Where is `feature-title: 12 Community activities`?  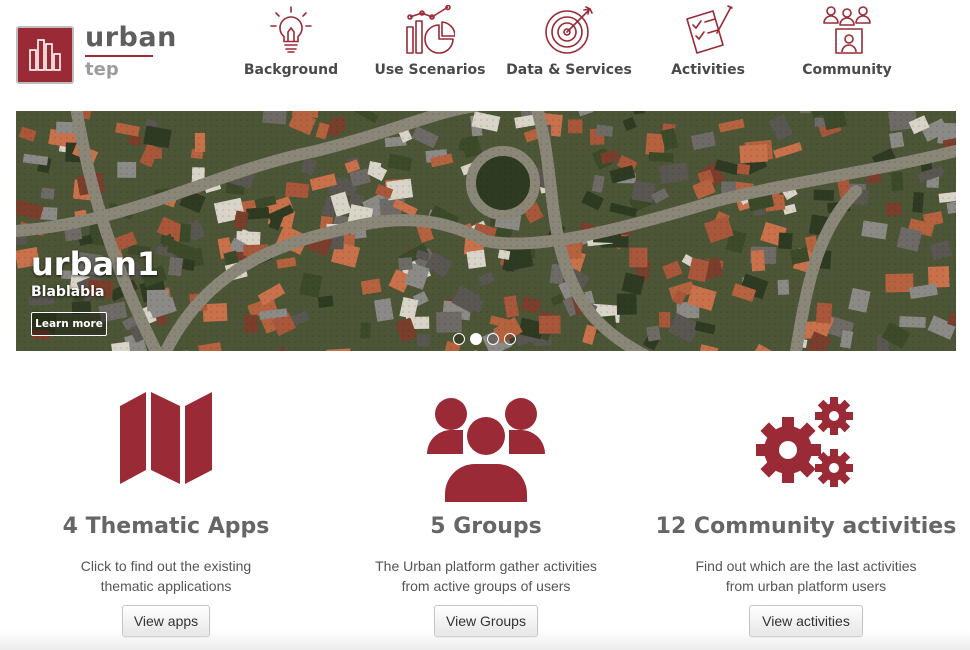
feature-title: 12 Community activities is located at coordinates (806, 526).